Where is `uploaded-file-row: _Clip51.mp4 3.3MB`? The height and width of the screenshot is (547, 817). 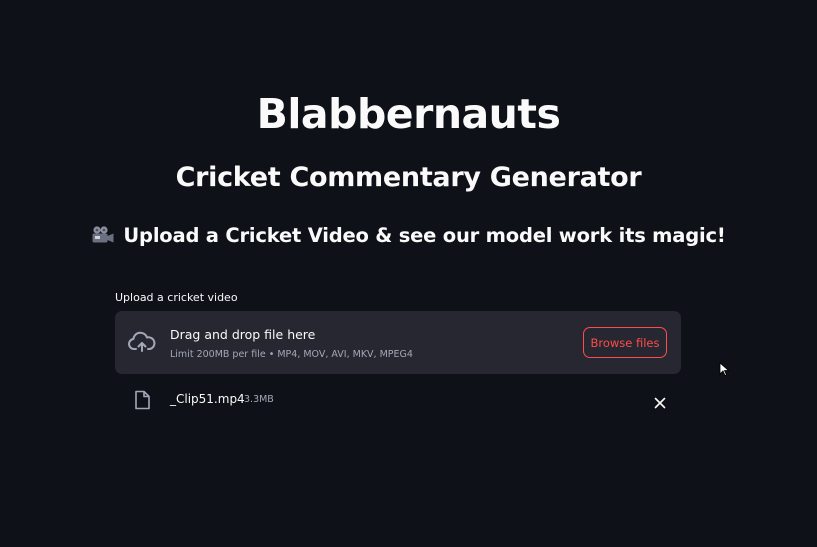
uploaded-file-row: _Clip51.mp4 3.3MB is located at coordinates (398, 400).